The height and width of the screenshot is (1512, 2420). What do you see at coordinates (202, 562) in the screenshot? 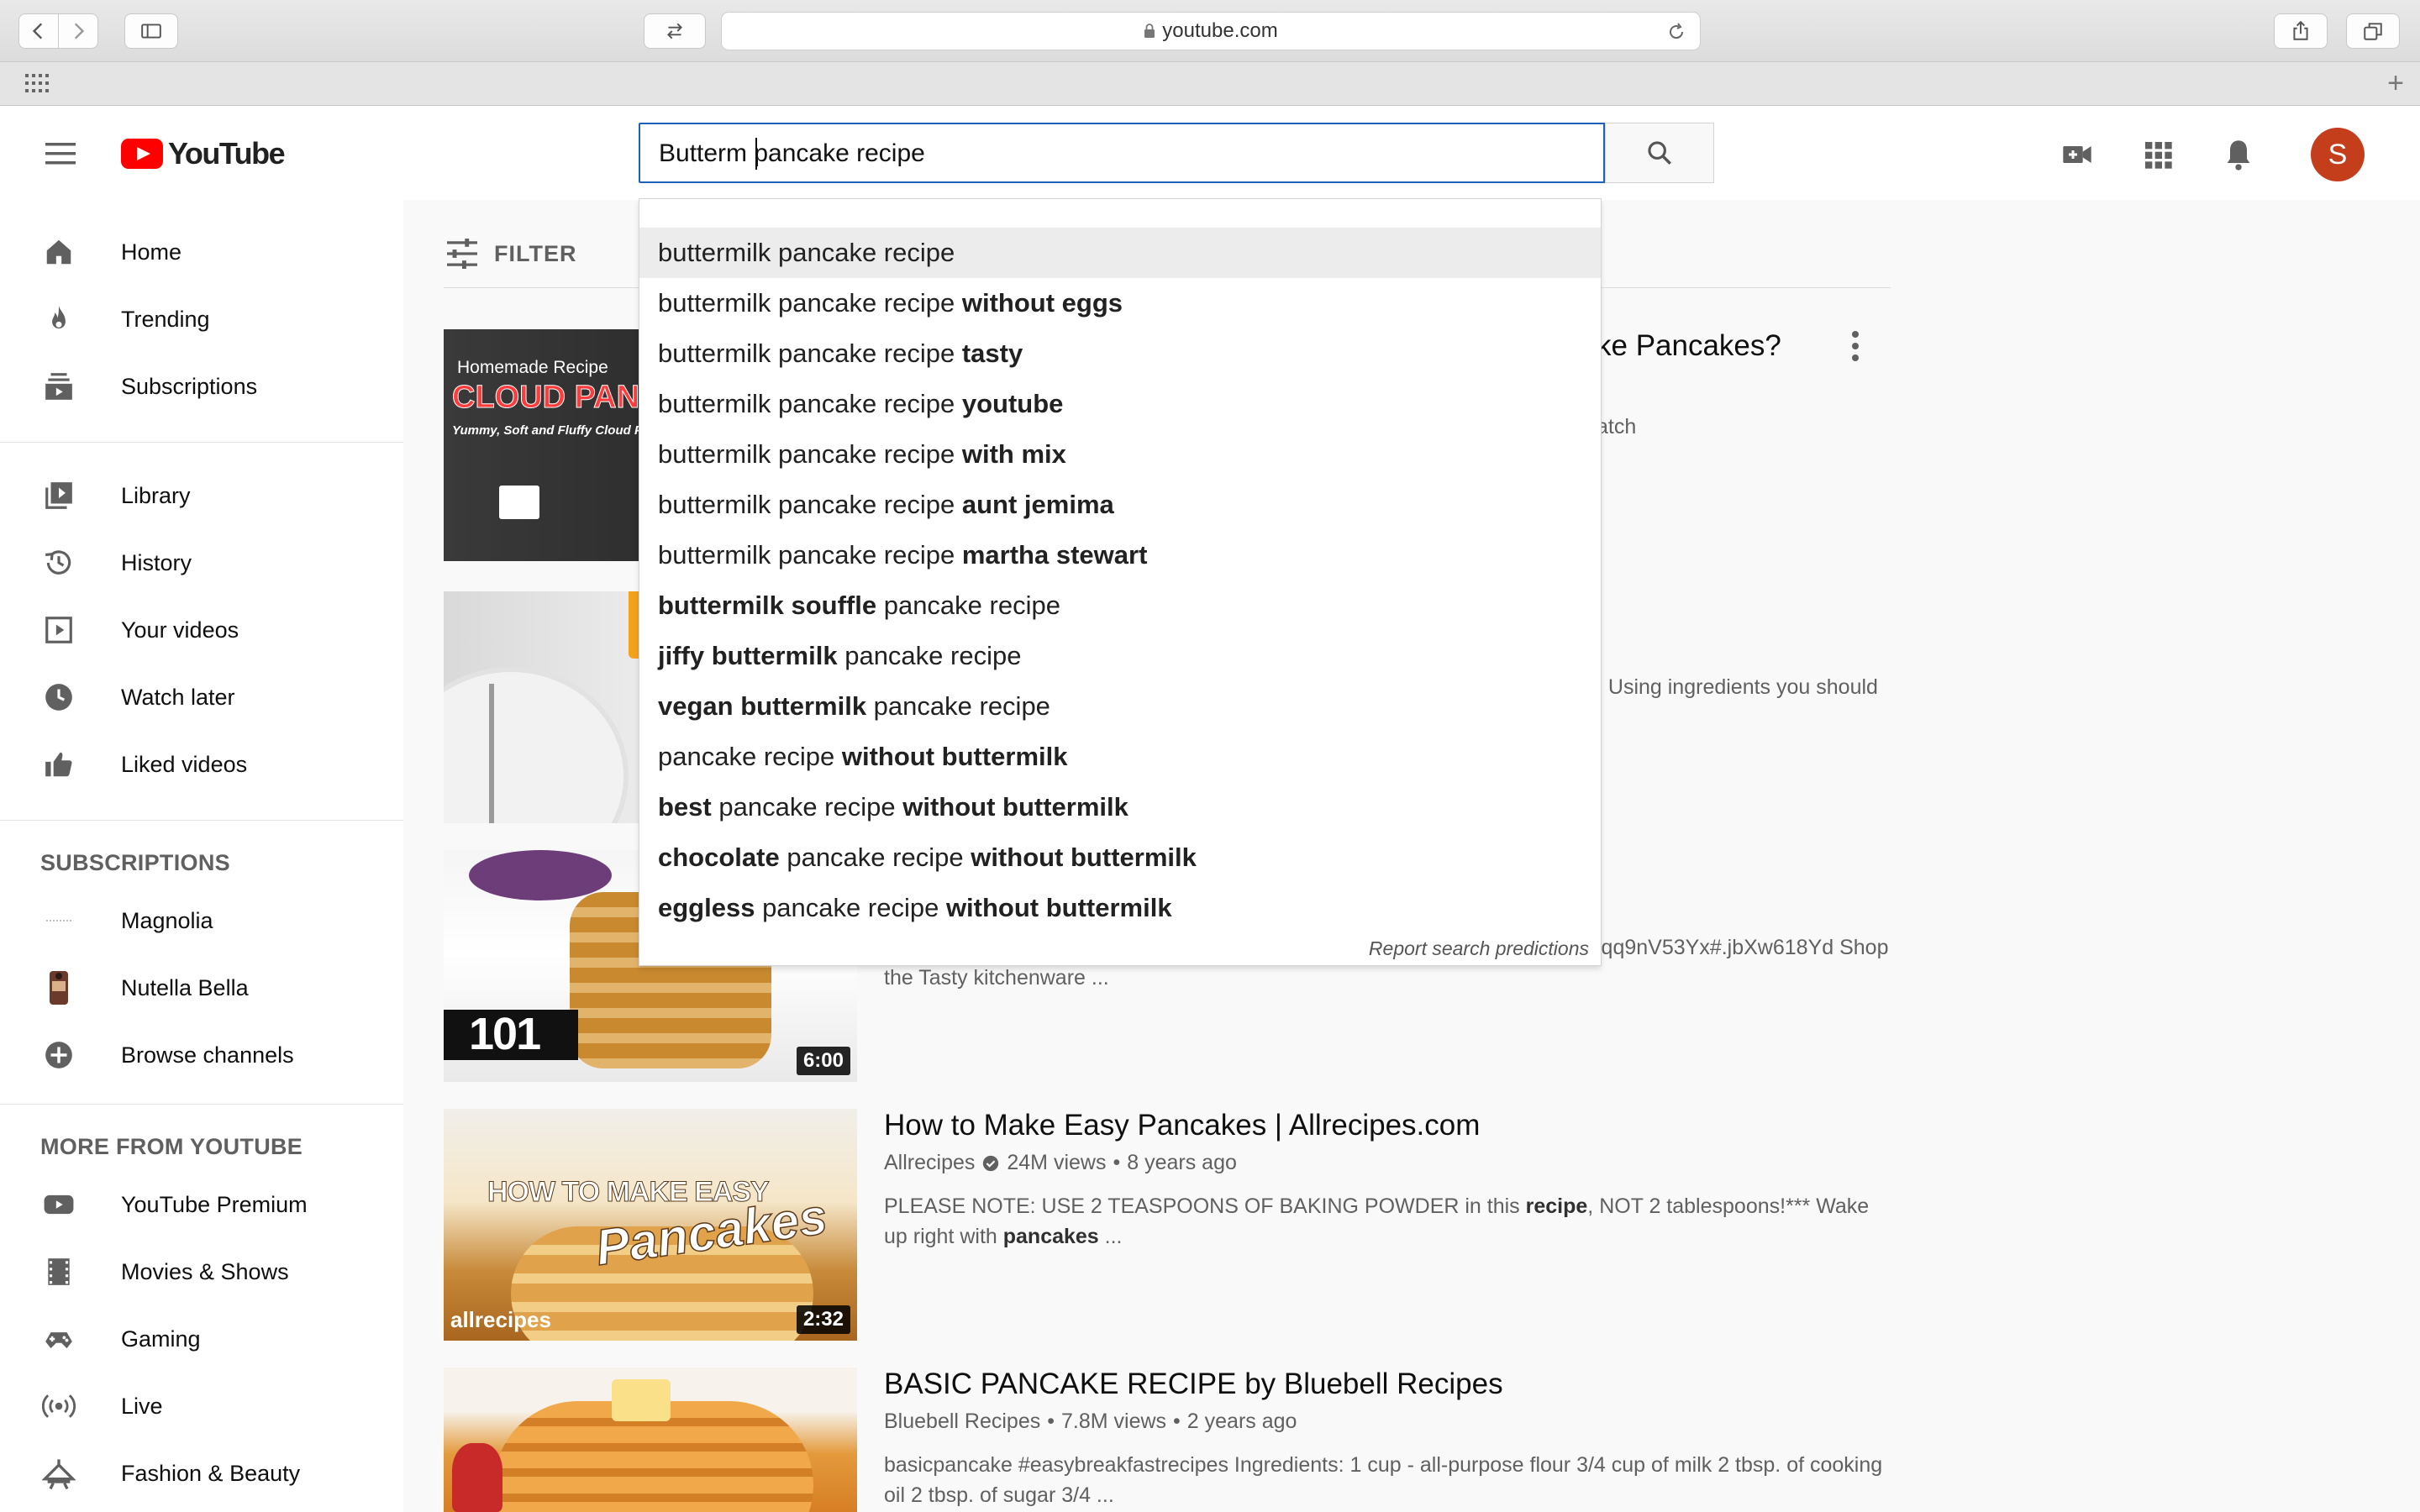
I see `sidebar-item-history: History` at bounding box center [202, 562].